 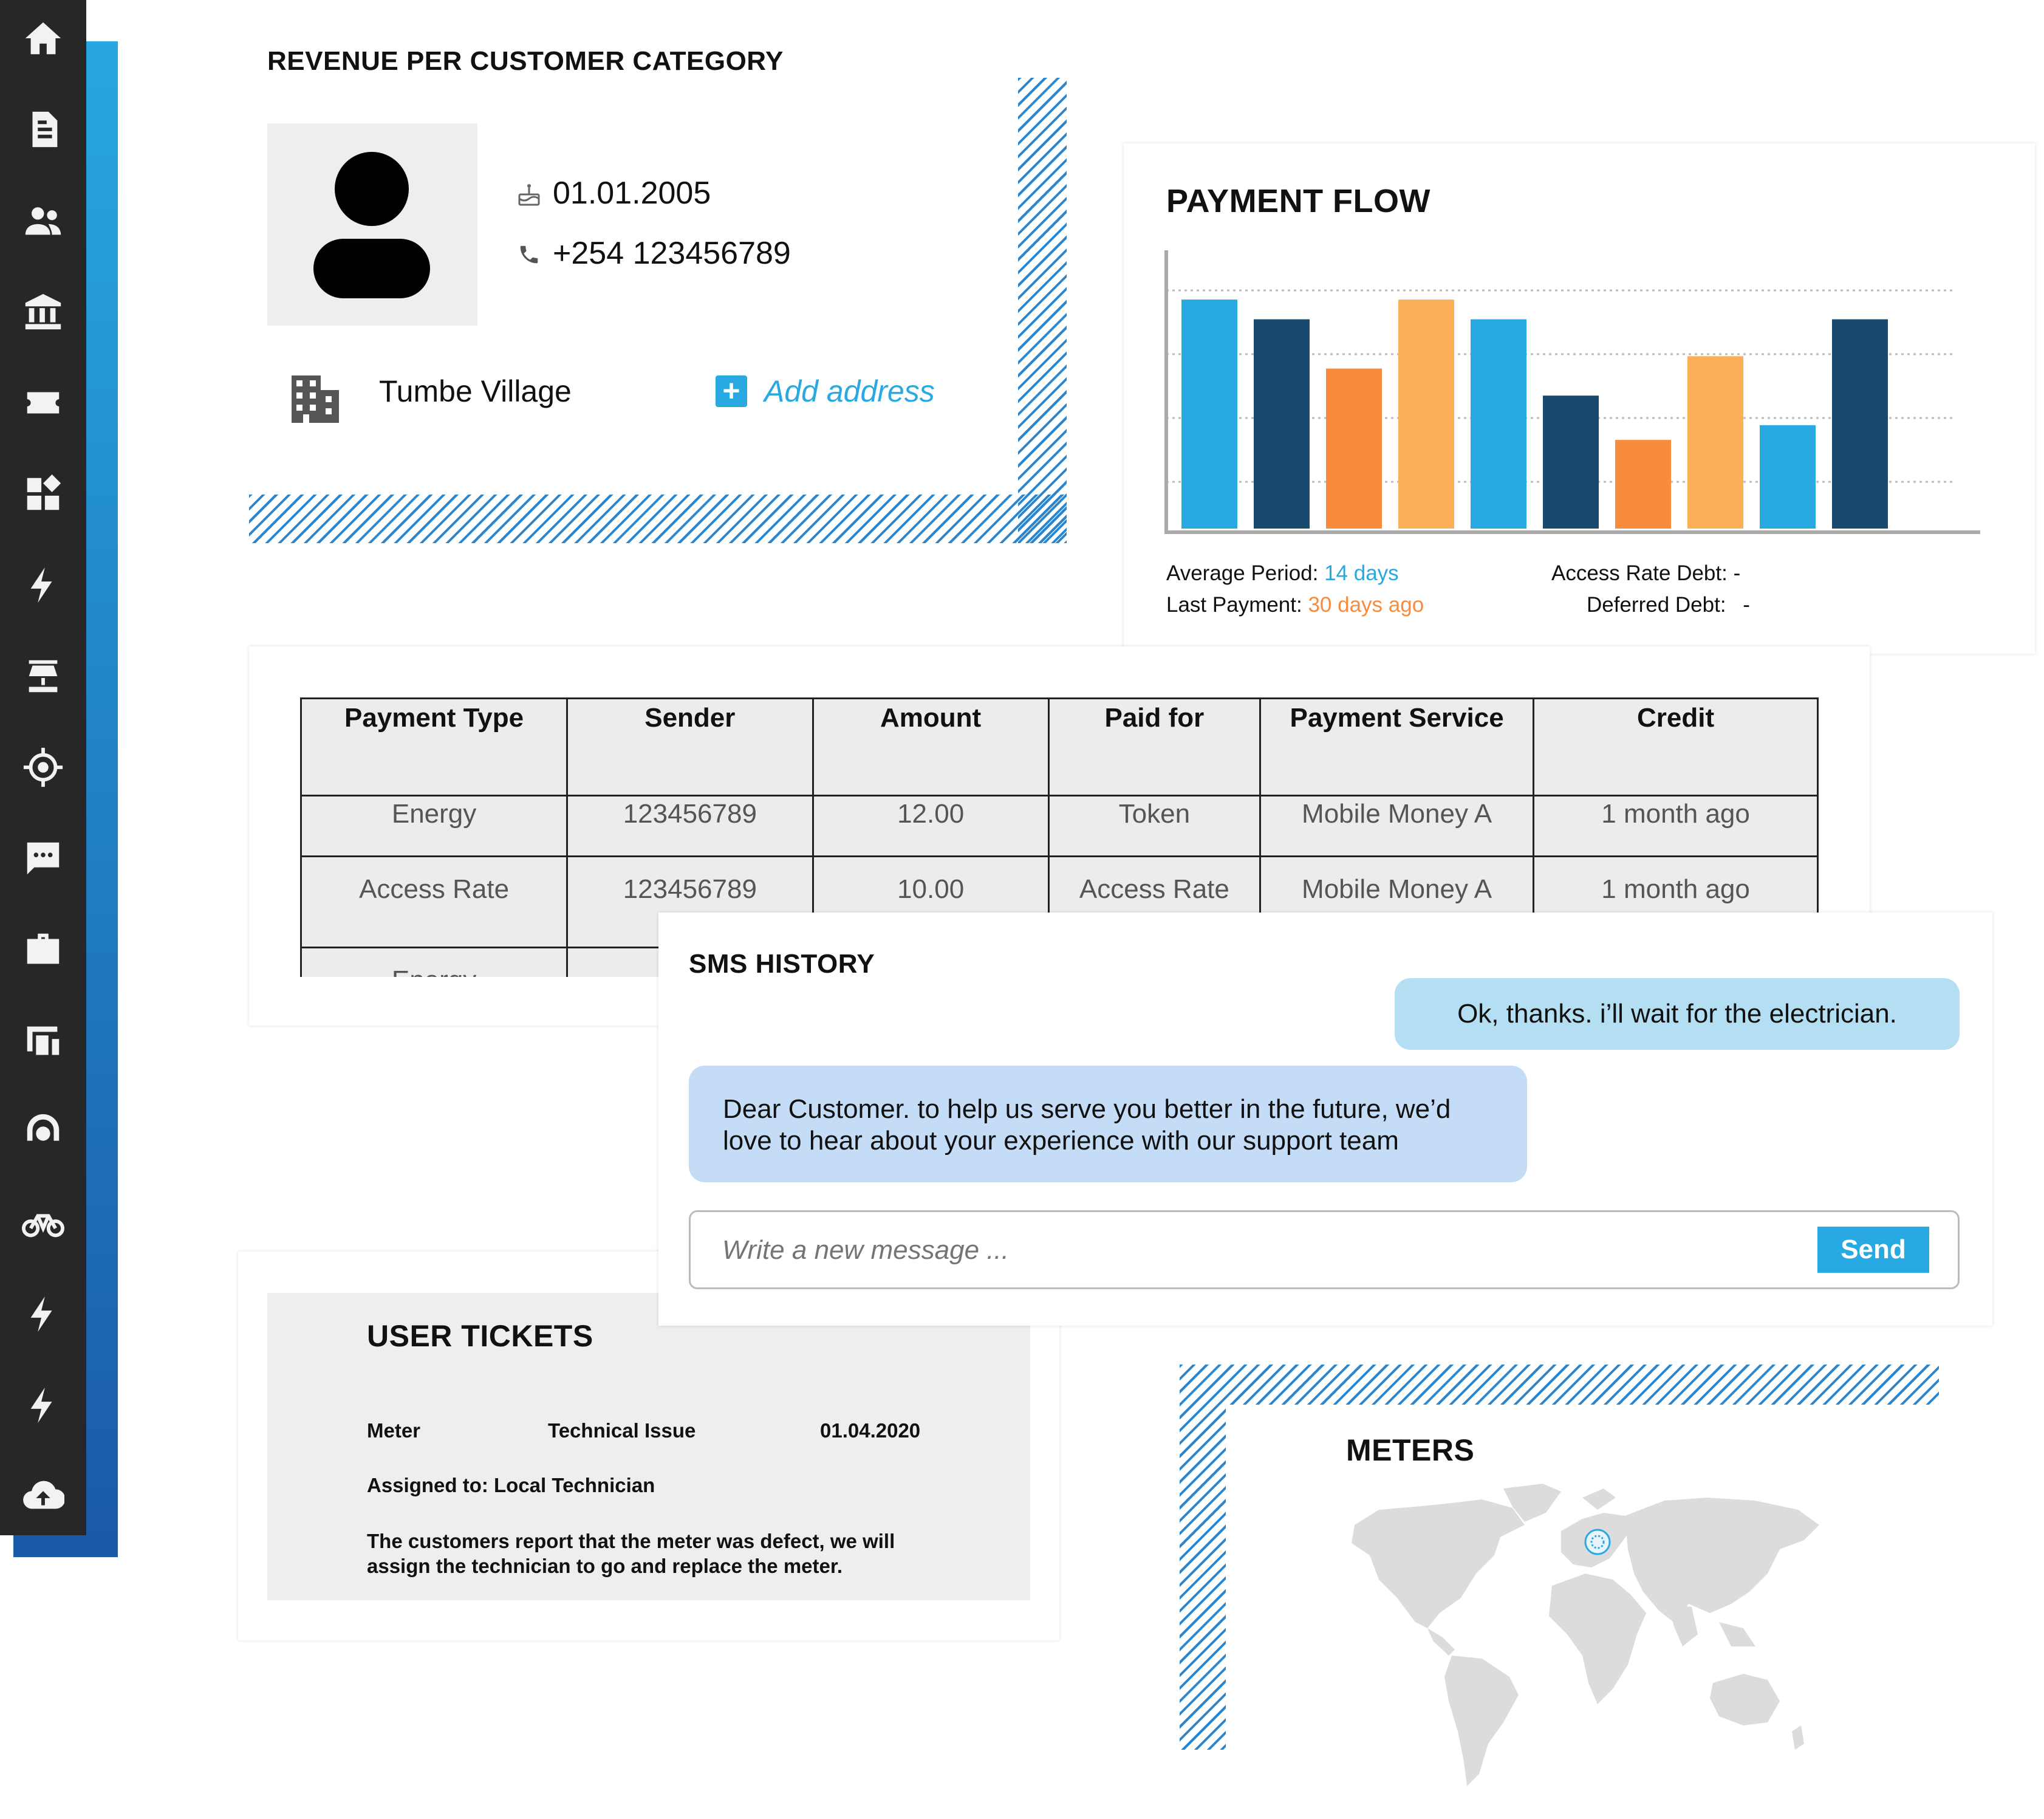 I want to click on world-map, so click(x=1585, y=1635).